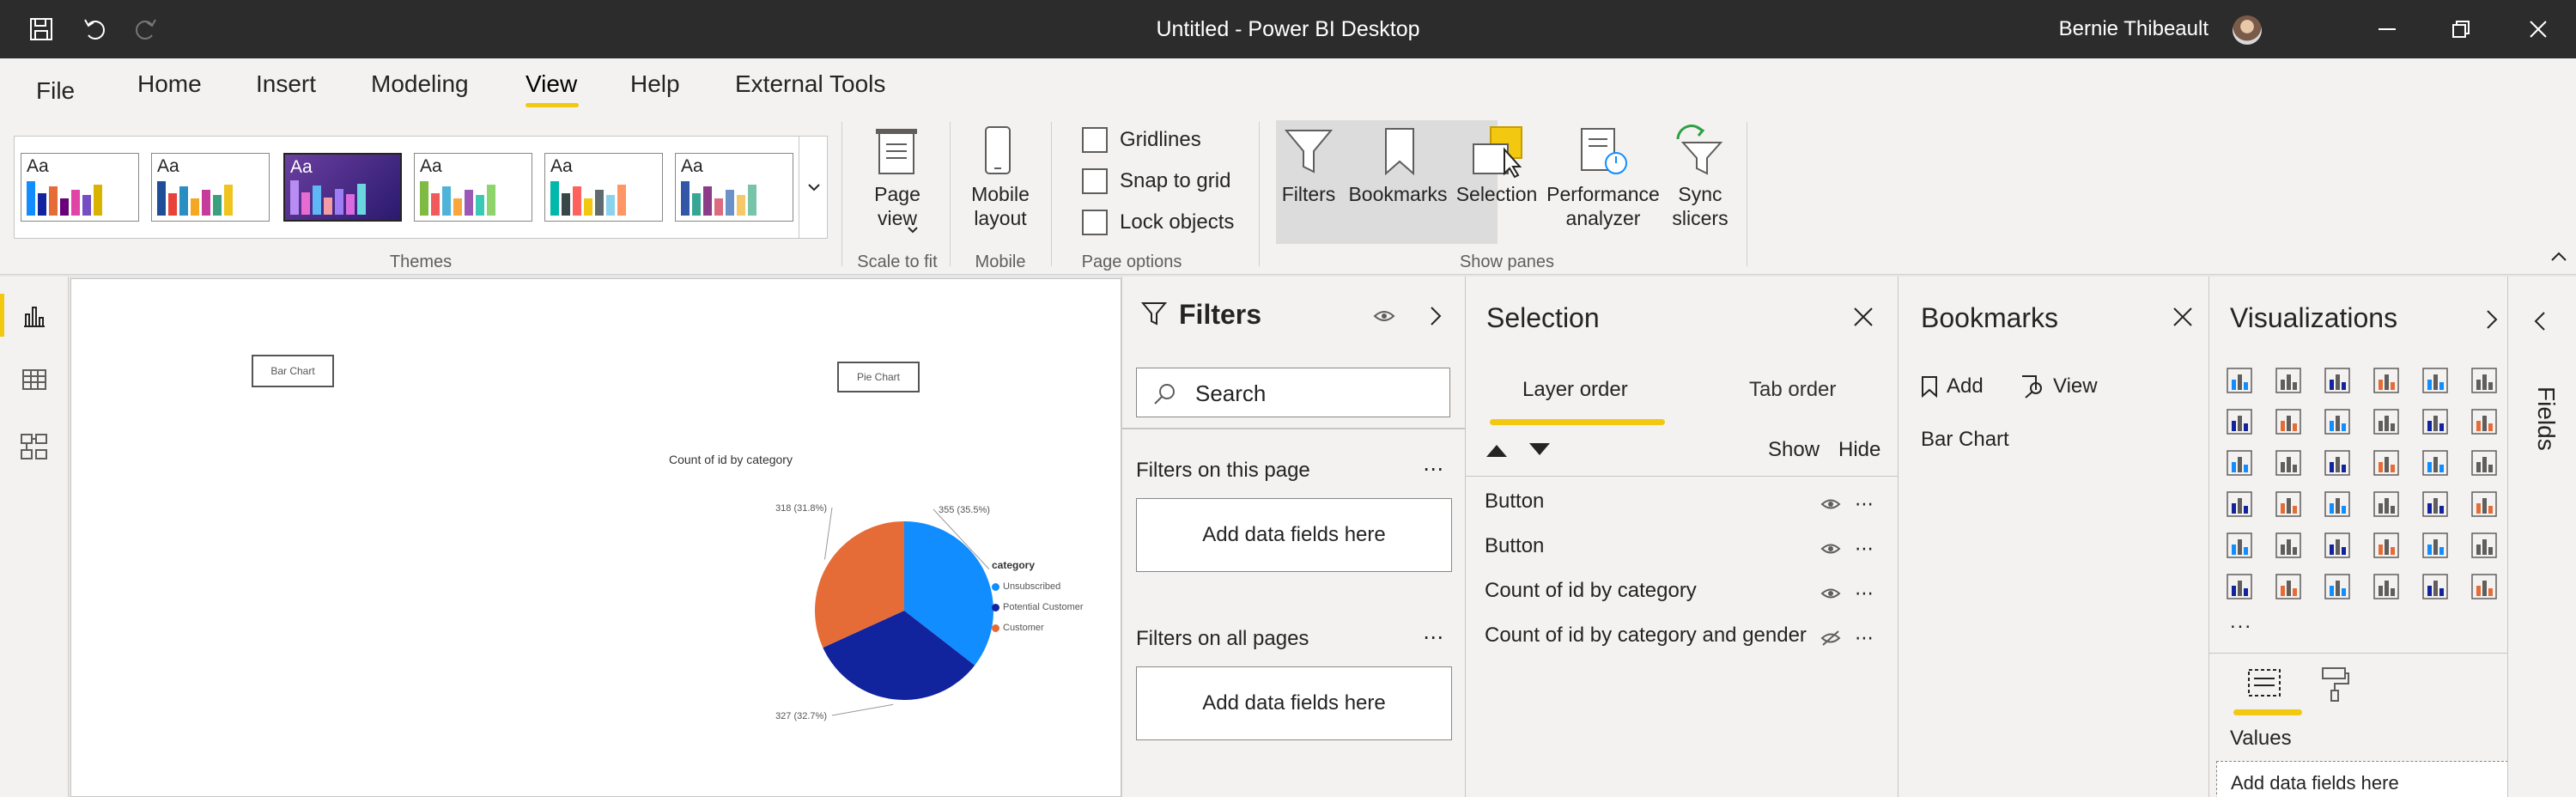 Image resolution: width=2576 pixels, height=797 pixels. What do you see at coordinates (1141, 140) in the screenshot?
I see `gridlines-checkbox: Gridlines` at bounding box center [1141, 140].